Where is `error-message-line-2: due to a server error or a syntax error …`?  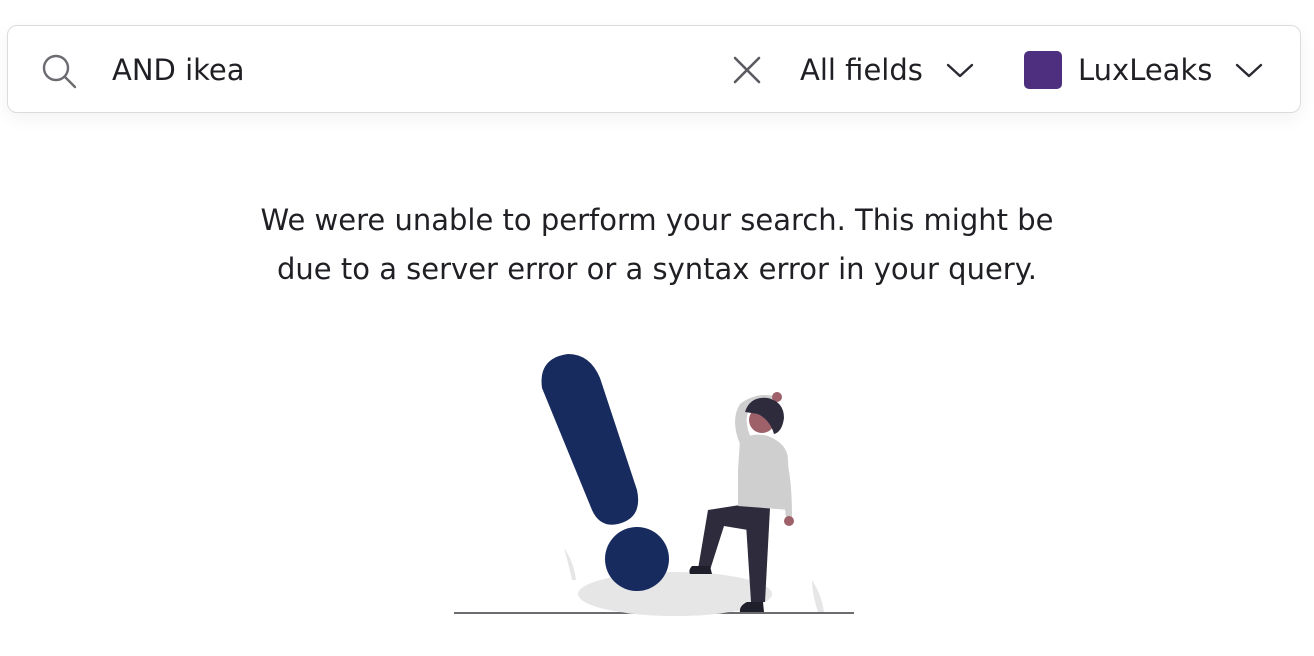 error-message-line-2: due to a server error or a syntax error … is located at coordinates (657, 269).